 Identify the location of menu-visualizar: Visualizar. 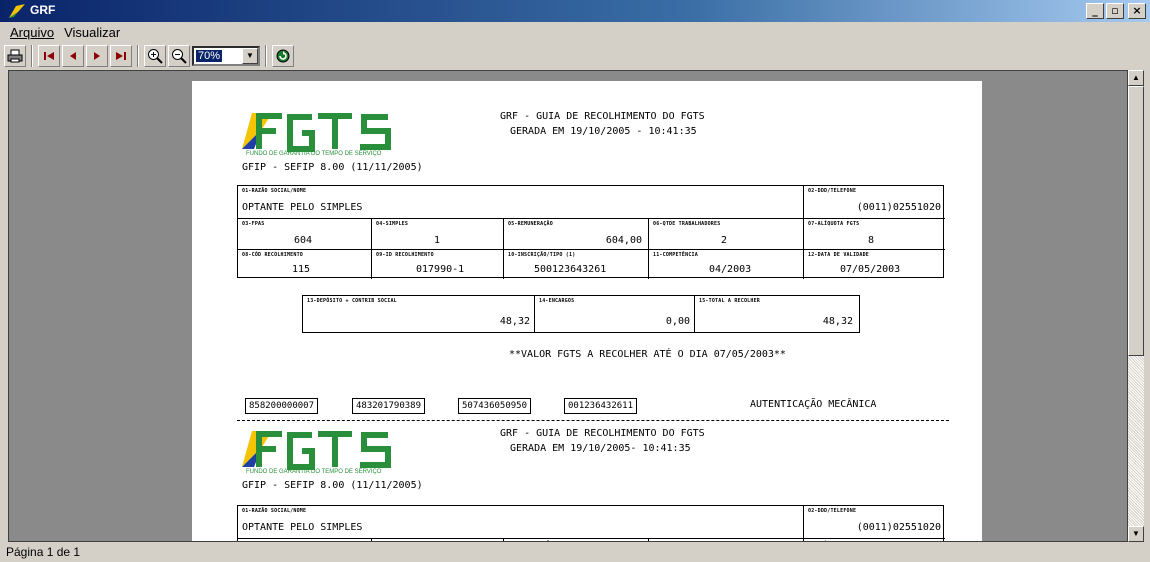
(92, 32).